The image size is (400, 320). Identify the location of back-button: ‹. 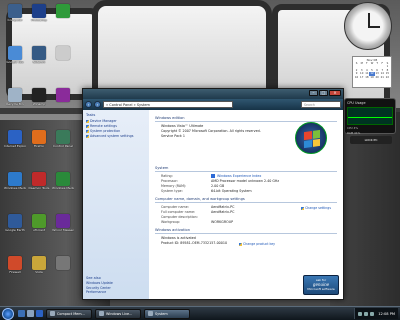
(88, 104).